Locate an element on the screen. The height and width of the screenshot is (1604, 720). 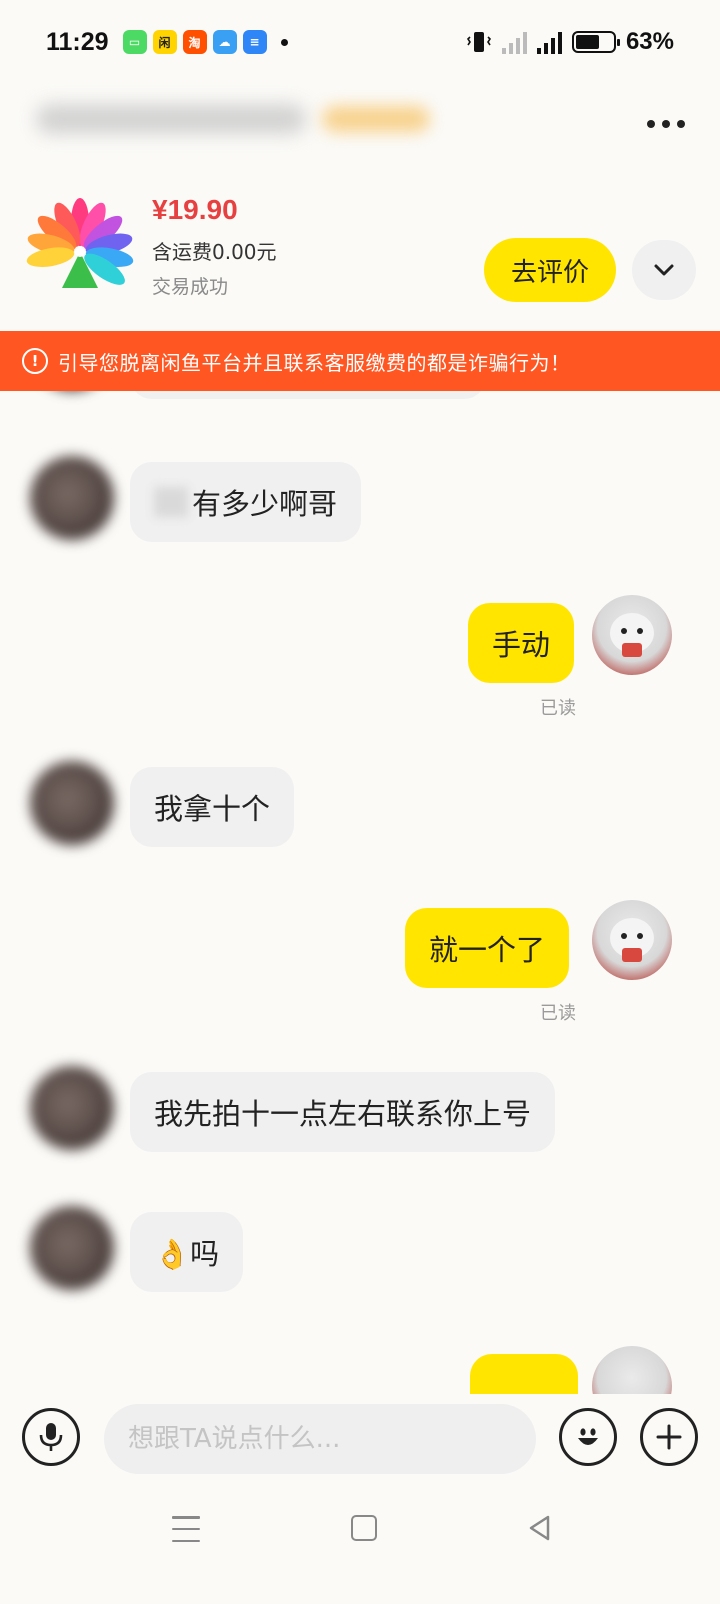
recent-apps-button is located at coordinates (186, 1529).